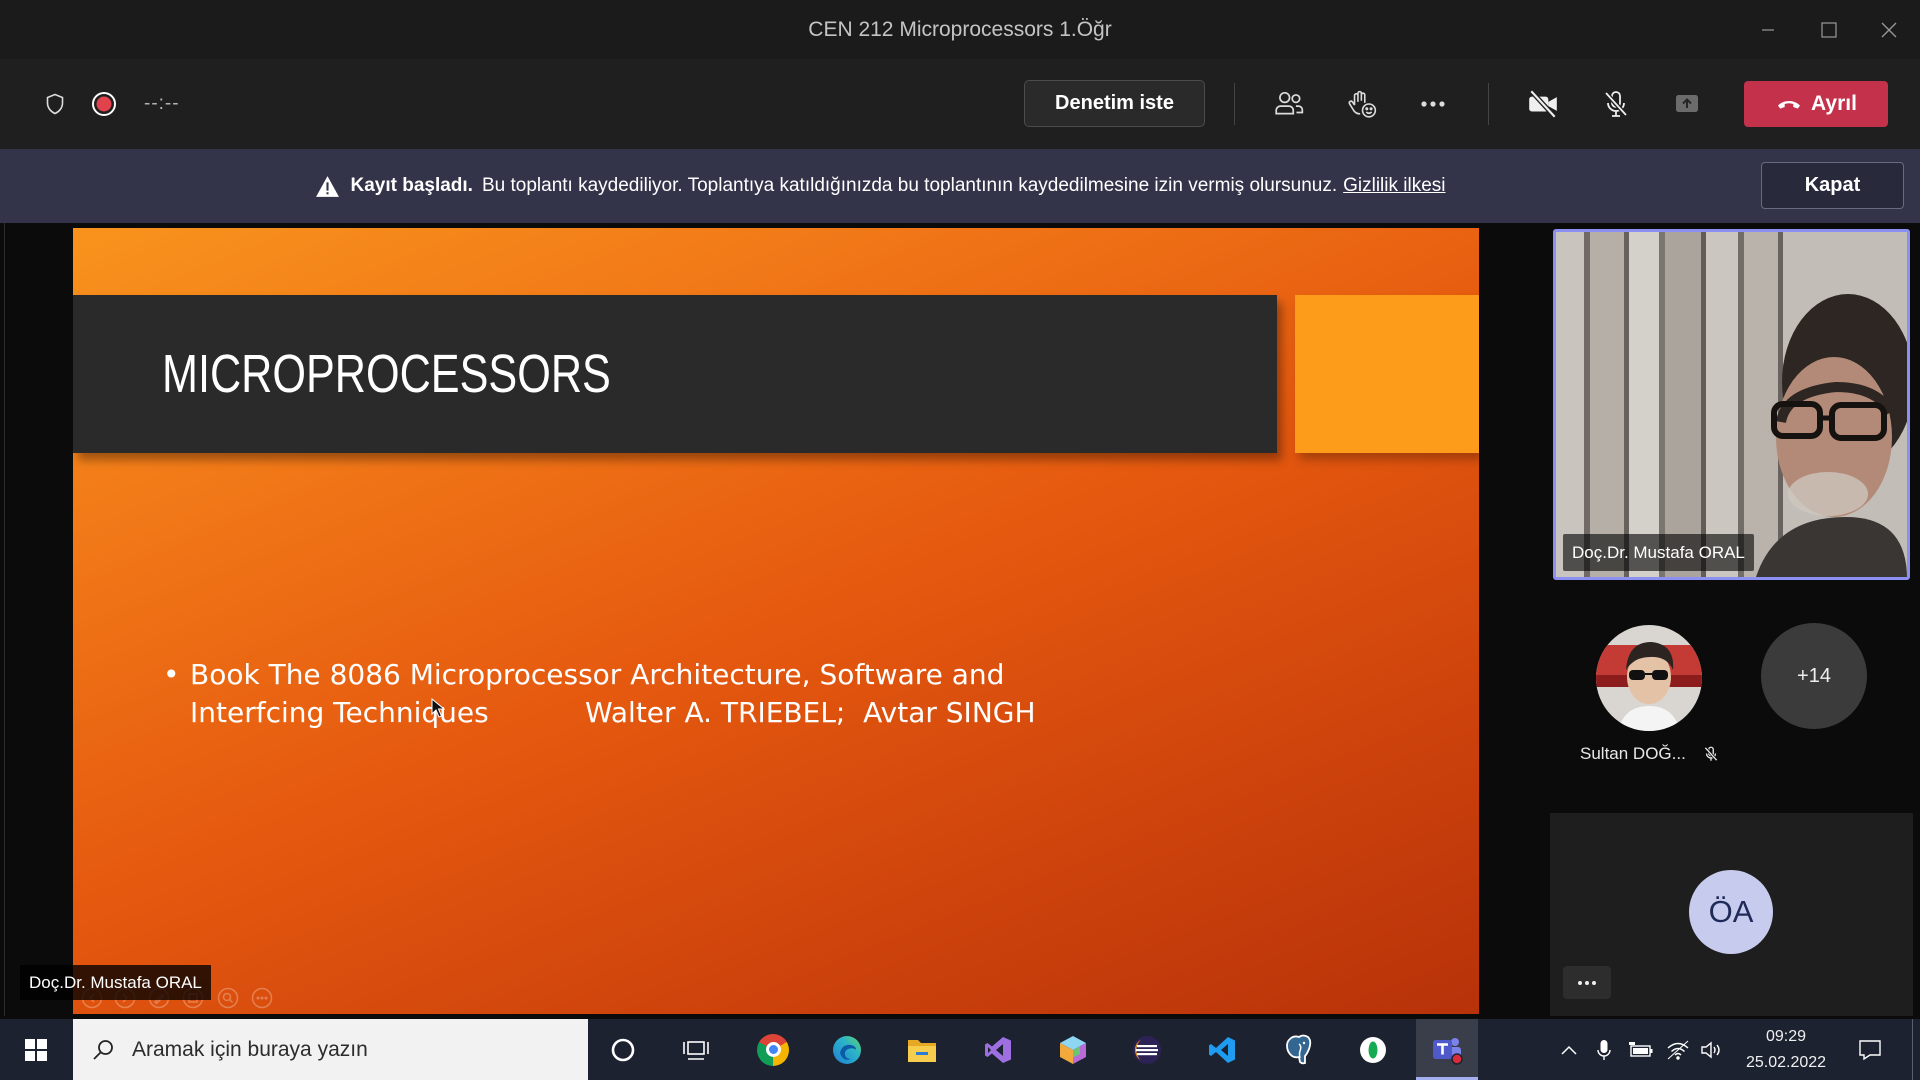  Describe the element at coordinates (1289, 104) in the screenshot. I see `participants-icon` at that location.